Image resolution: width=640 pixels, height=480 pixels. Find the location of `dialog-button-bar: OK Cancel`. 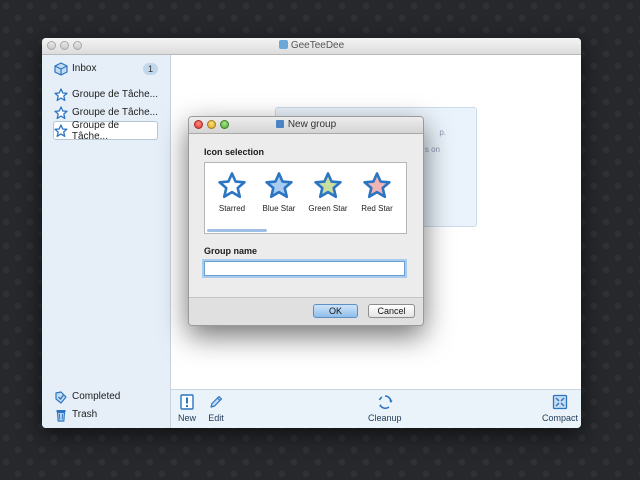

dialog-button-bar: OK Cancel is located at coordinates (306, 311).